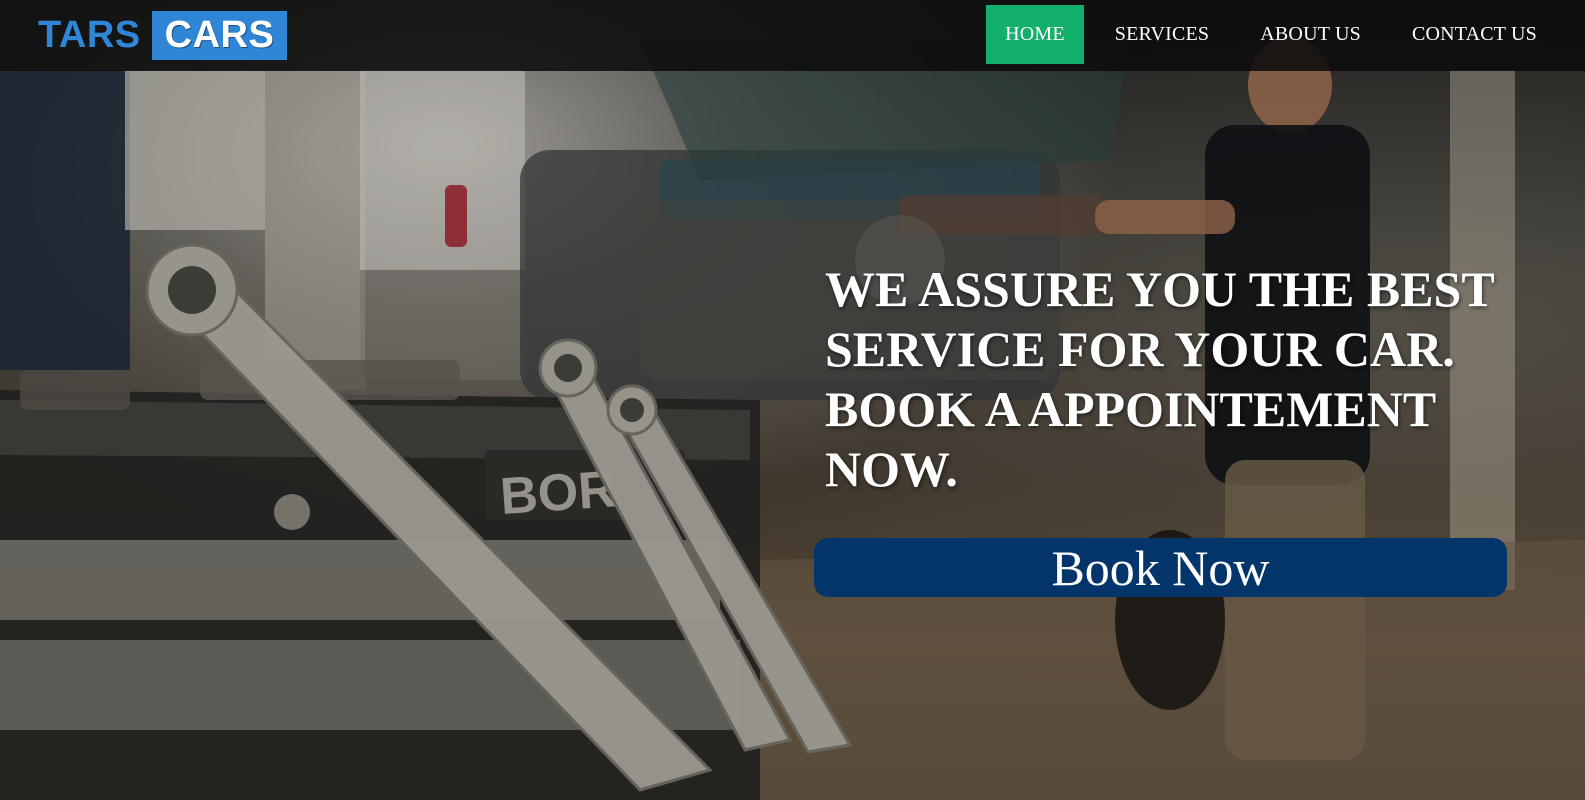 The height and width of the screenshot is (800, 1585). I want to click on brand-logo: TARS CARS, so click(163, 35).